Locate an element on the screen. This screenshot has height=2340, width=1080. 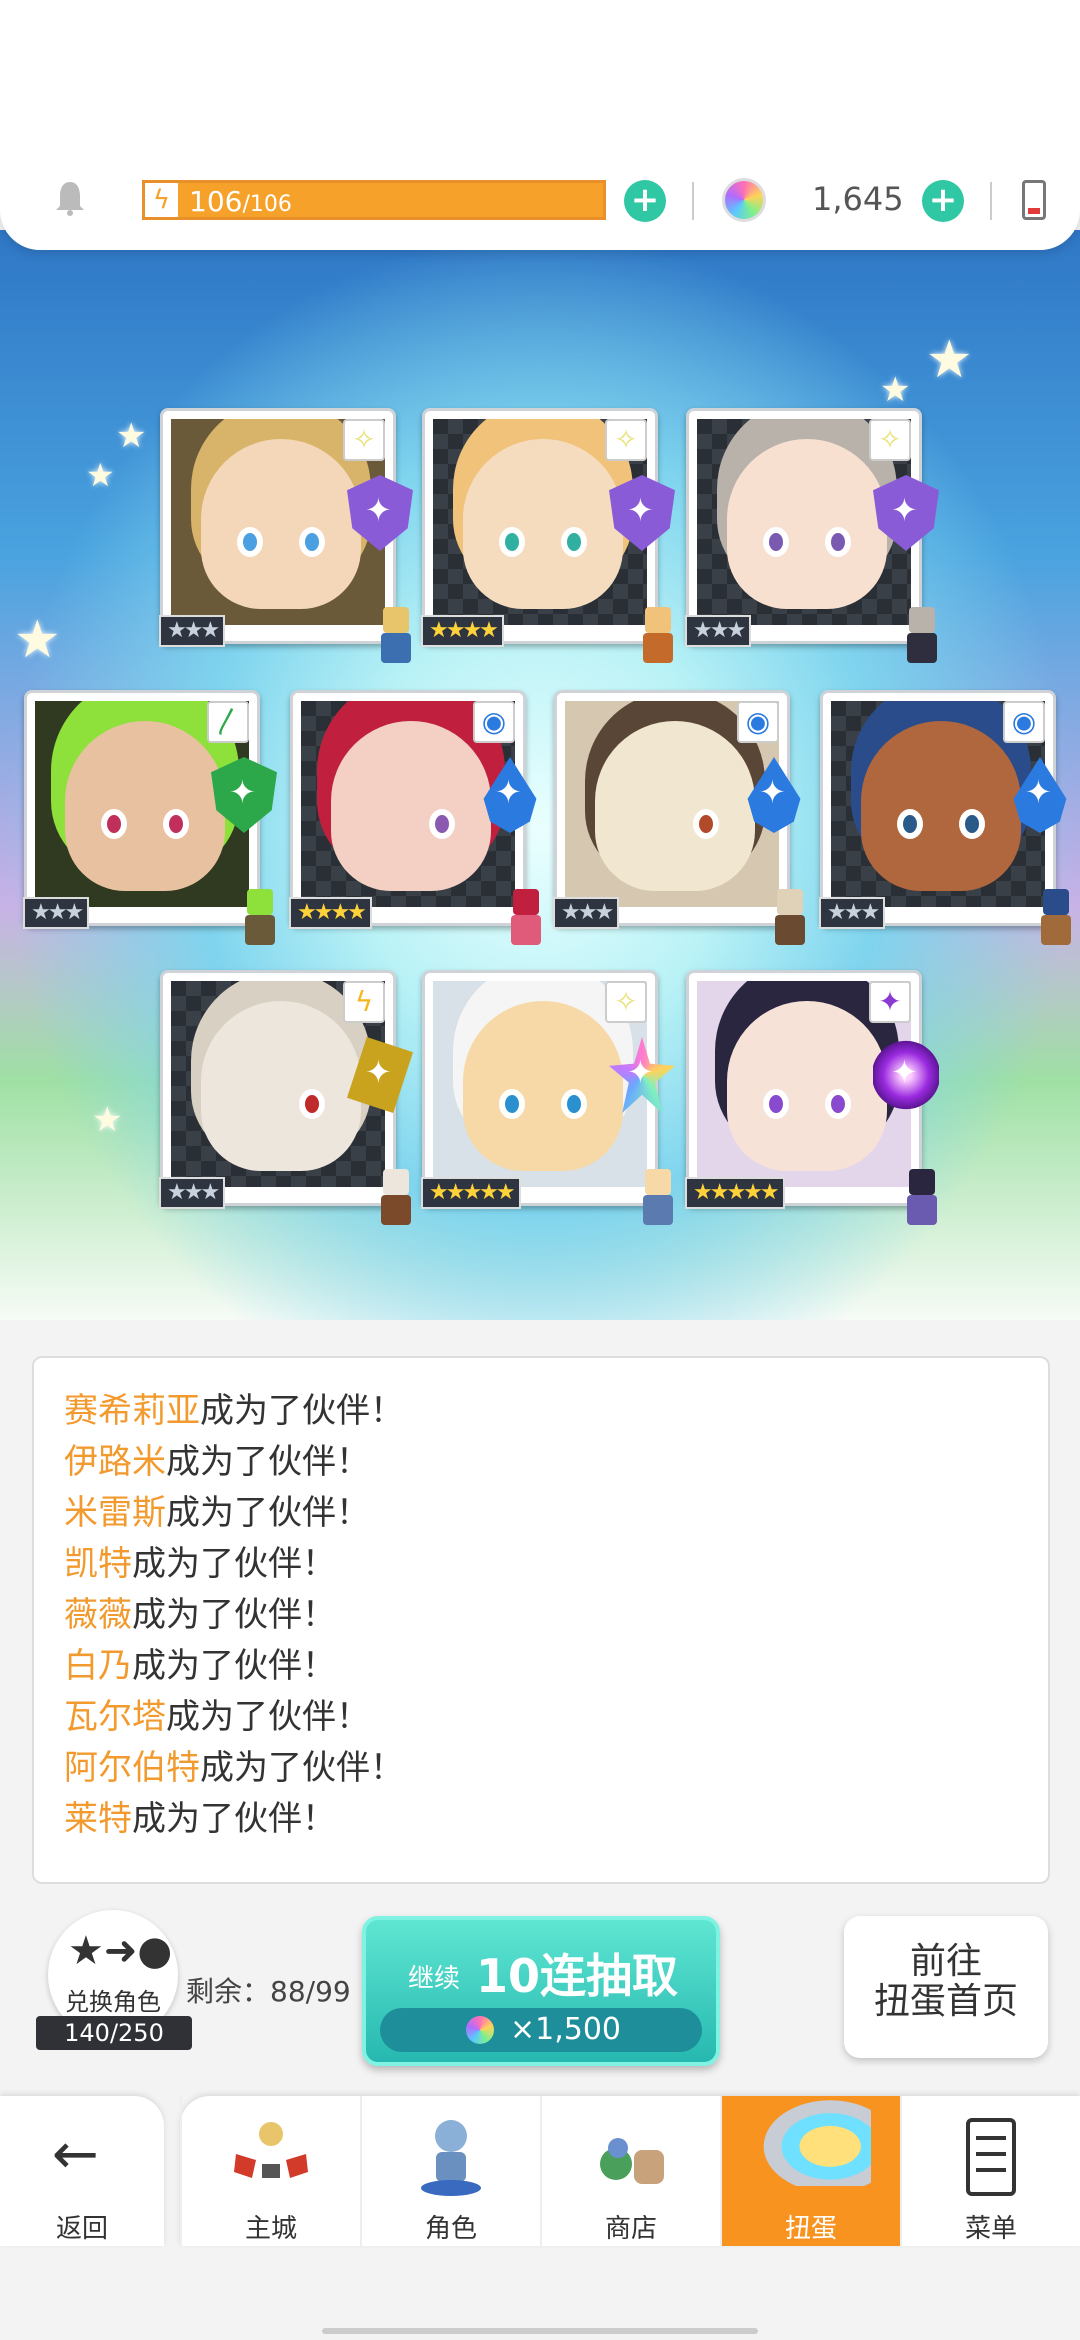
currency-count: 1,645 is located at coordinates (858, 199).